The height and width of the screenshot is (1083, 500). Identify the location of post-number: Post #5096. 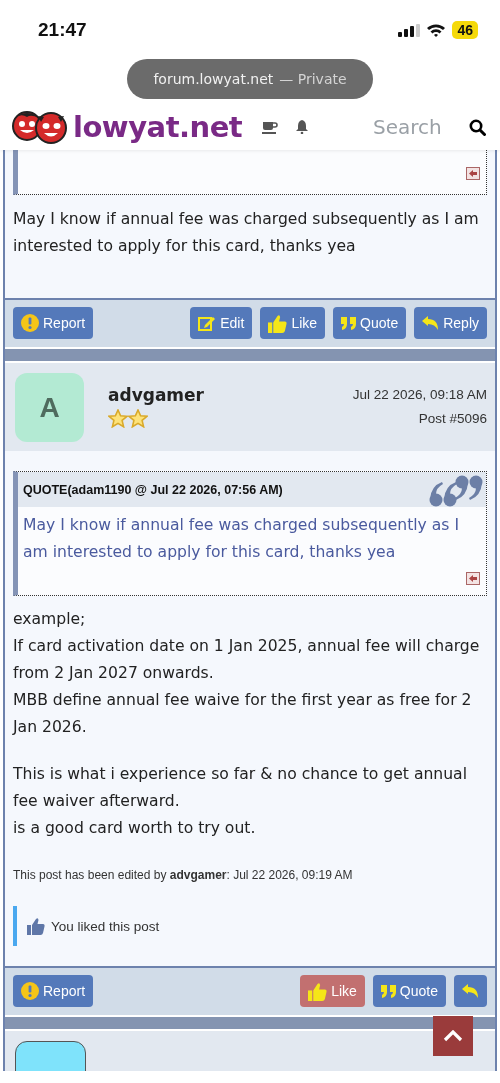
(452, 418).